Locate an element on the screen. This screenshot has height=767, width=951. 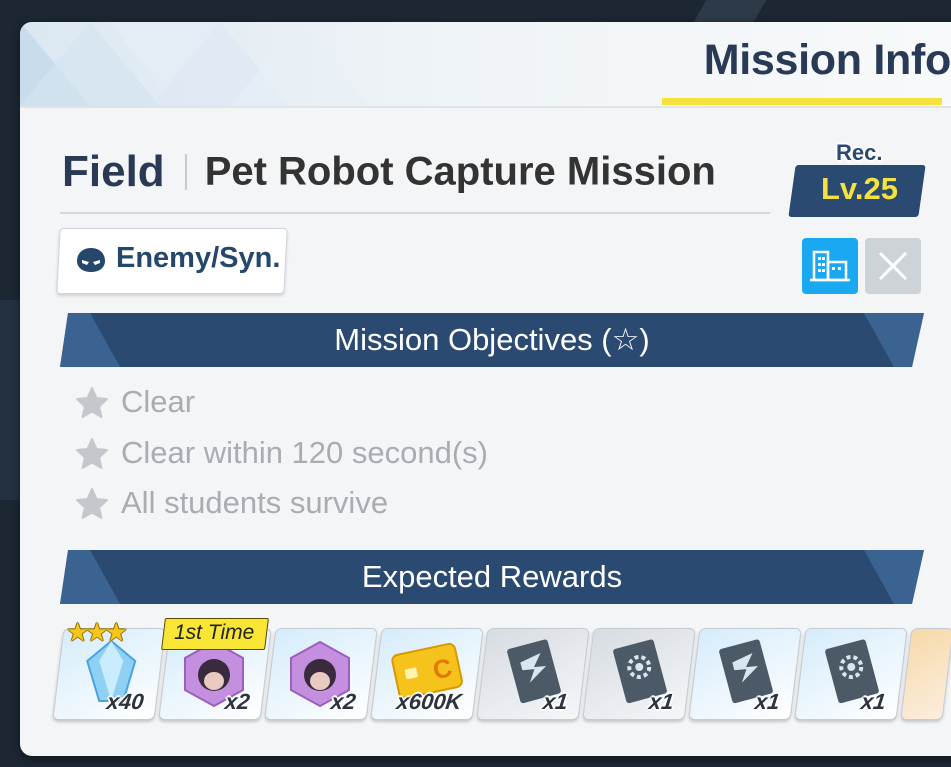
objective-label: All students survive is located at coordinates (255, 502).